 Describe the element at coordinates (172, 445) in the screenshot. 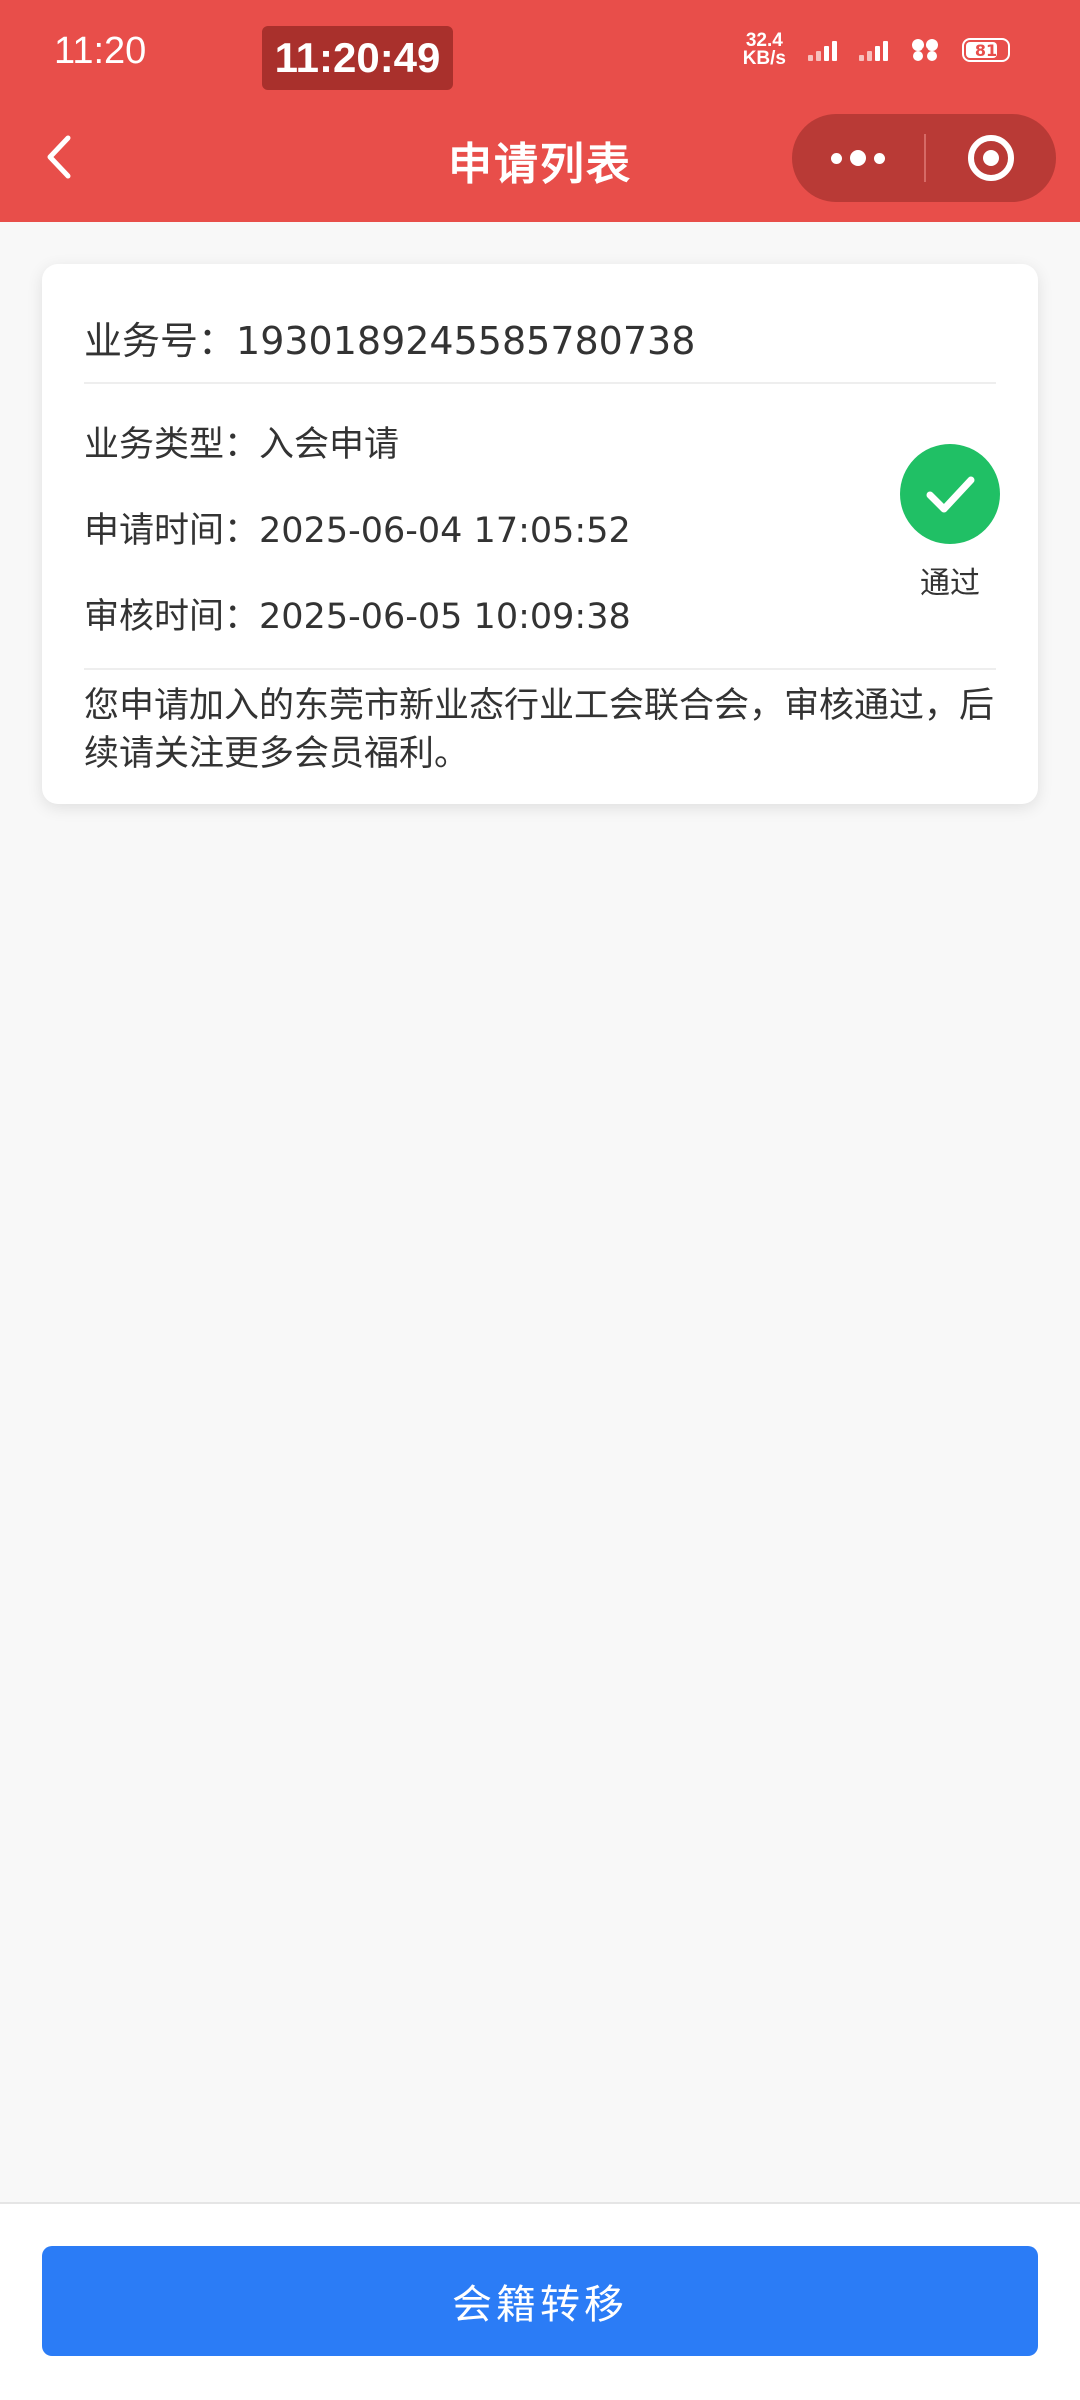

I see `business-type-label: 业务类型：` at that location.